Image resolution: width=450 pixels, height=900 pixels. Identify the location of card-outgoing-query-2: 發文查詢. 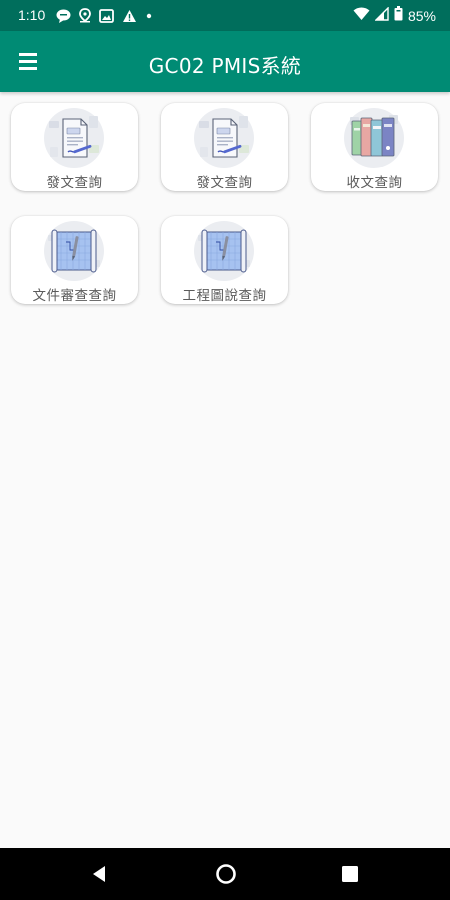
(224, 147).